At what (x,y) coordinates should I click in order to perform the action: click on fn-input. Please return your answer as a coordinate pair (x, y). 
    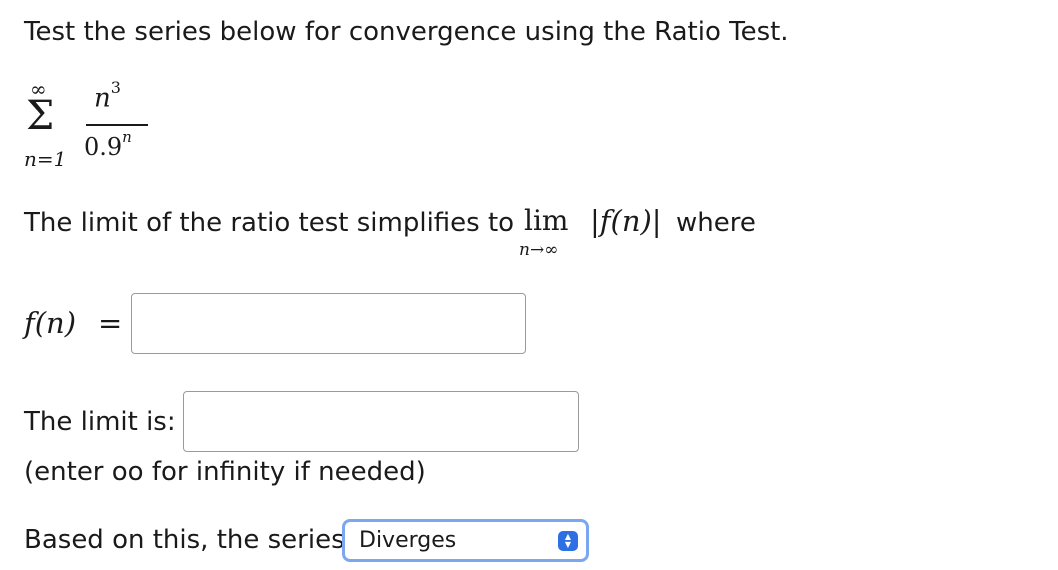
    Looking at the image, I should click on (328, 323).